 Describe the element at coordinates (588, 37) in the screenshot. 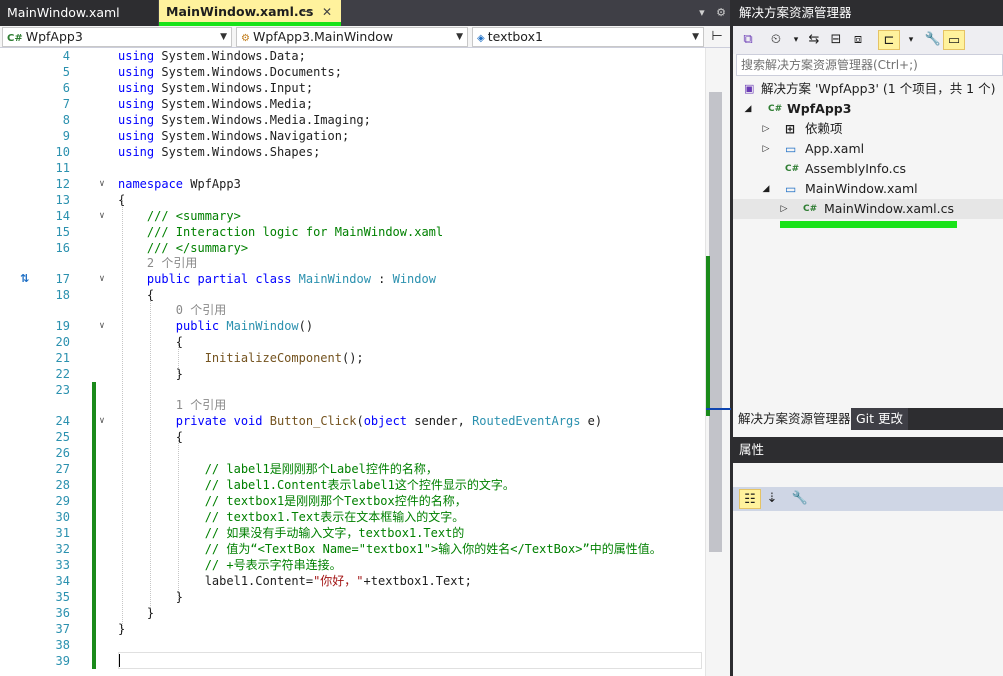

I see `member-dropdown: ◈ textbox1 ▼` at that location.